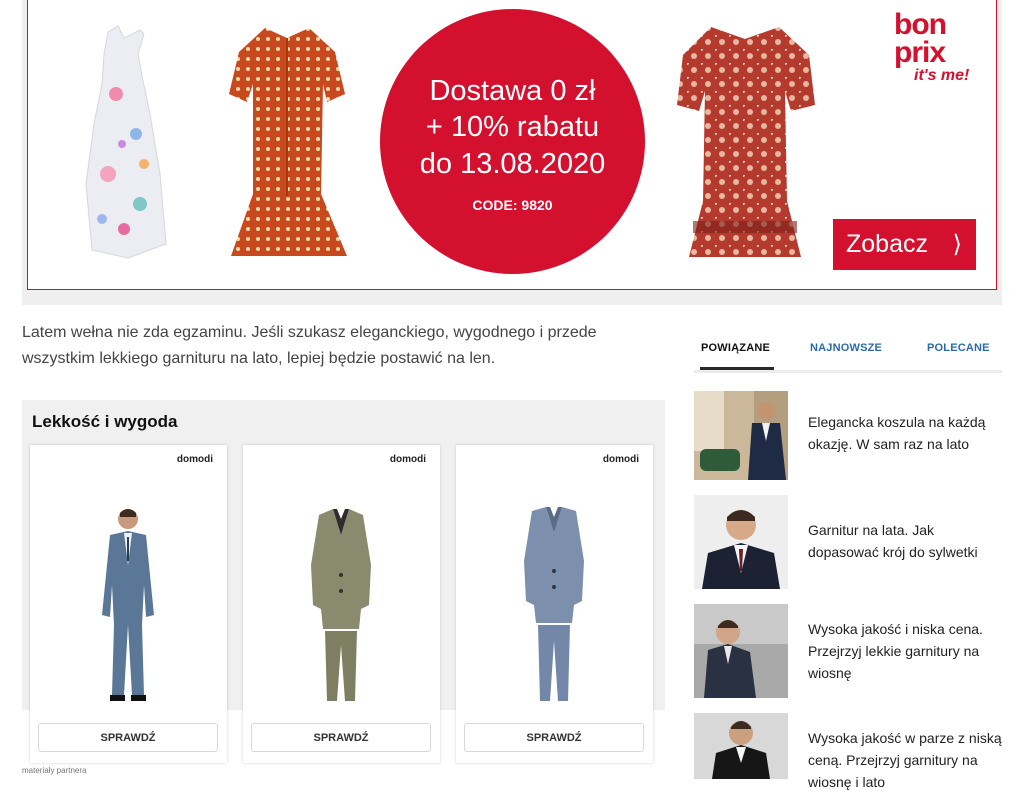 This screenshot has width=1033, height=793. What do you see at coordinates (512, 127) in the screenshot?
I see `promo-discount-text: + 10% rabatu` at bounding box center [512, 127].